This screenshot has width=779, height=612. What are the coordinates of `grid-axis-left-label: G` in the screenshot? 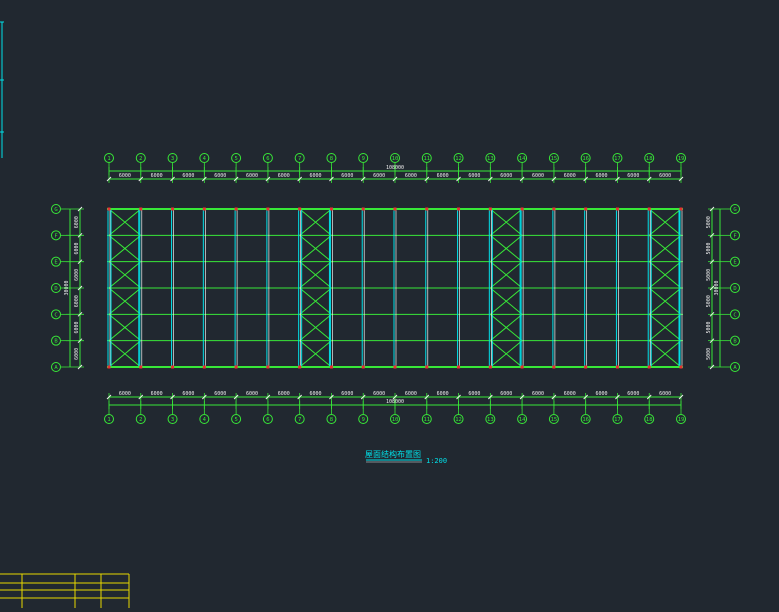 It's located at (55, 210).